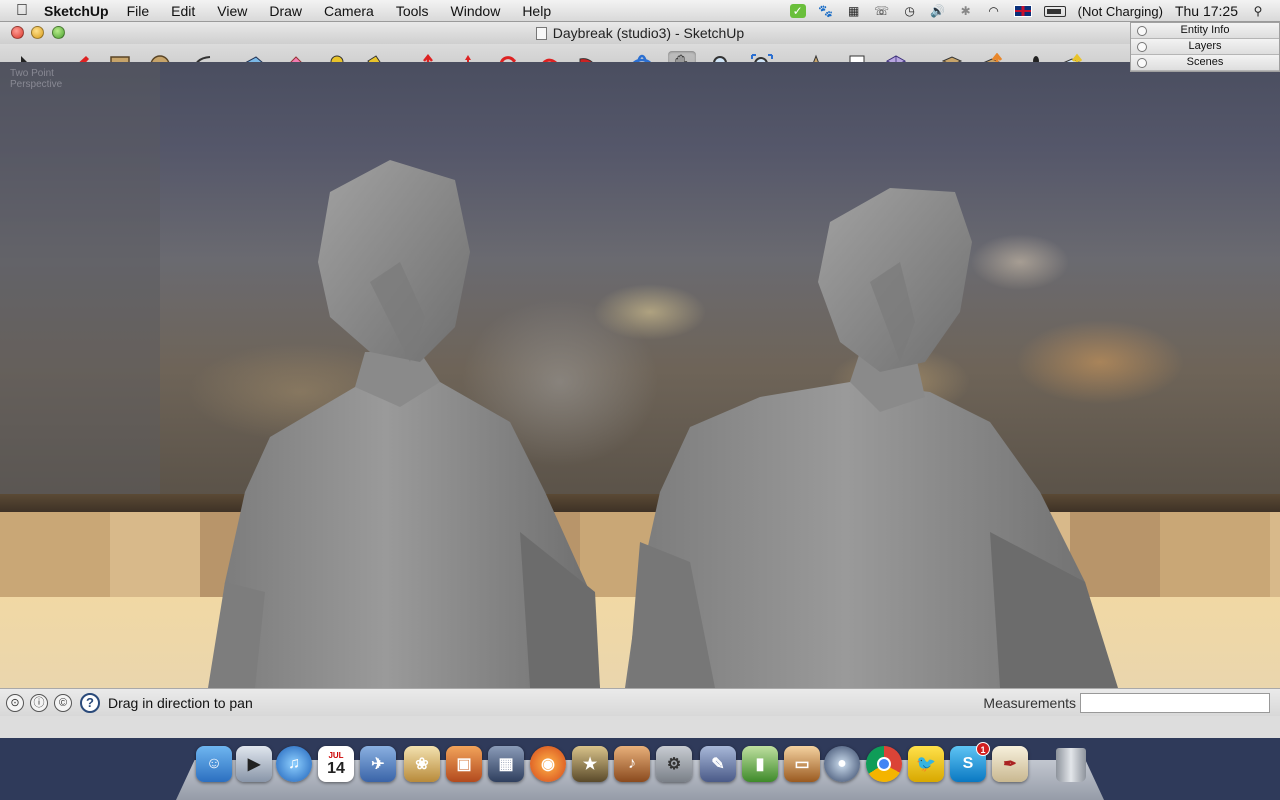  I want to click on window-title: Daybreak (studio3) - SketchUp, so click(648, 33).